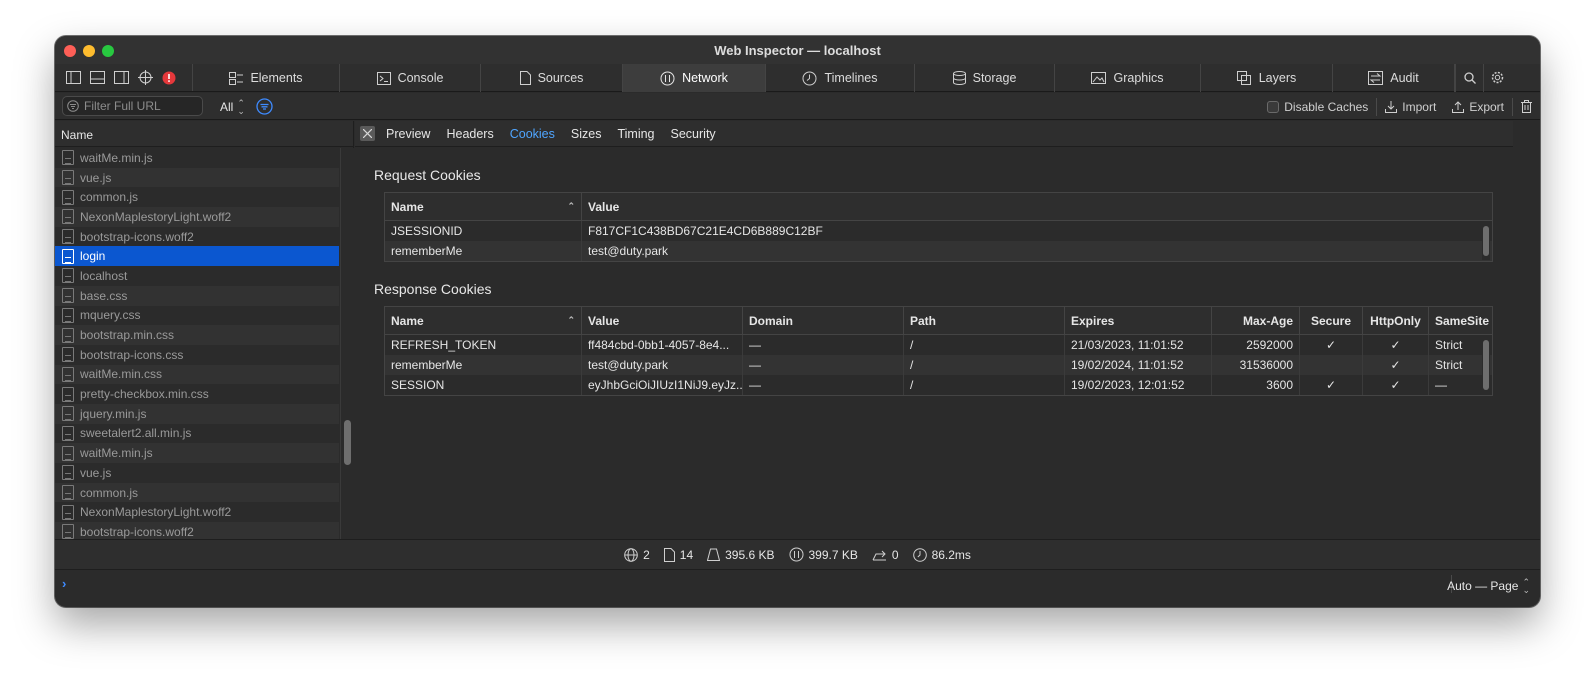 The width and height of the screenshot is (1596, 681). I want to click on dock-right-icon, so click(121, 78).